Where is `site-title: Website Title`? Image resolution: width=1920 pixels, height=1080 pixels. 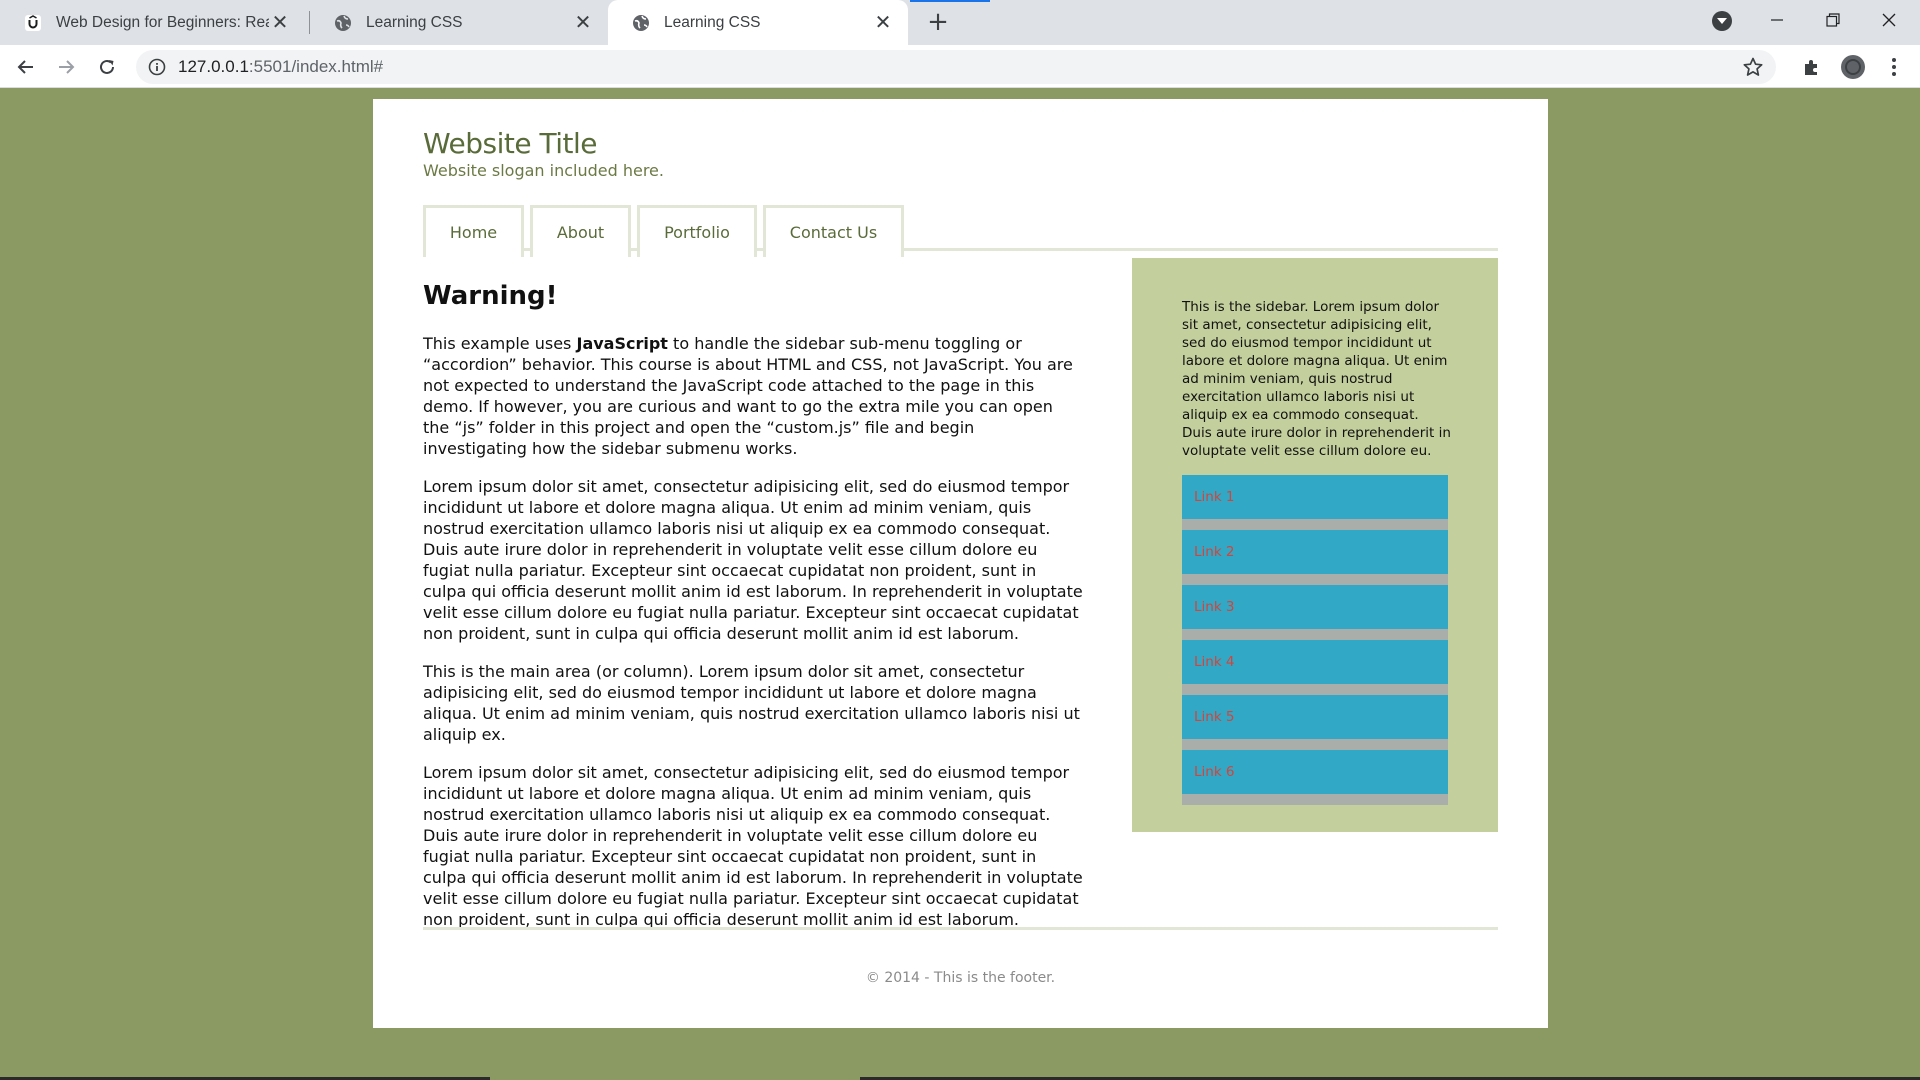 site-title: Website Title is located at coordinates (510, 143).